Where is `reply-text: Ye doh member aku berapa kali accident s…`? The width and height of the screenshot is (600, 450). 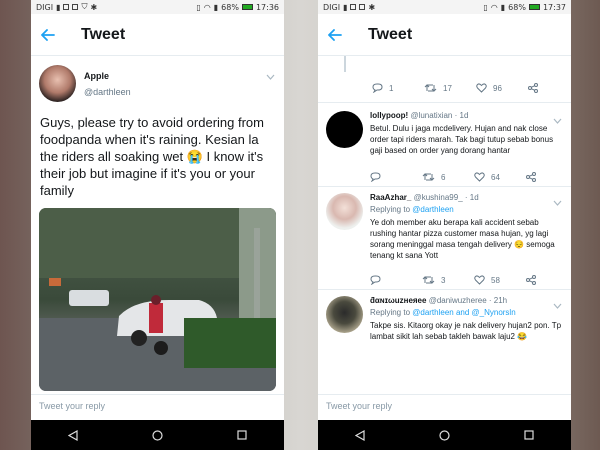
reply-text: Ye doh member aku berapa kali accident s… is located at coordinates (462, 239).